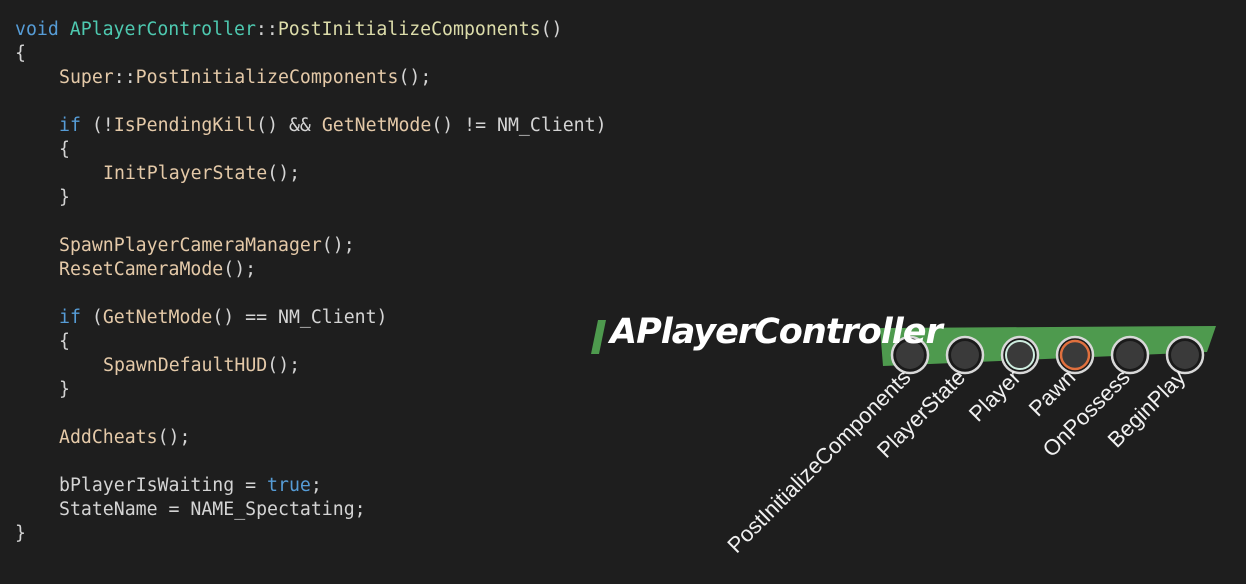 This screenshot has height=584, width=1246. I want to click on code-line: Super::PostInitializeComponents();, so click(311, 78).